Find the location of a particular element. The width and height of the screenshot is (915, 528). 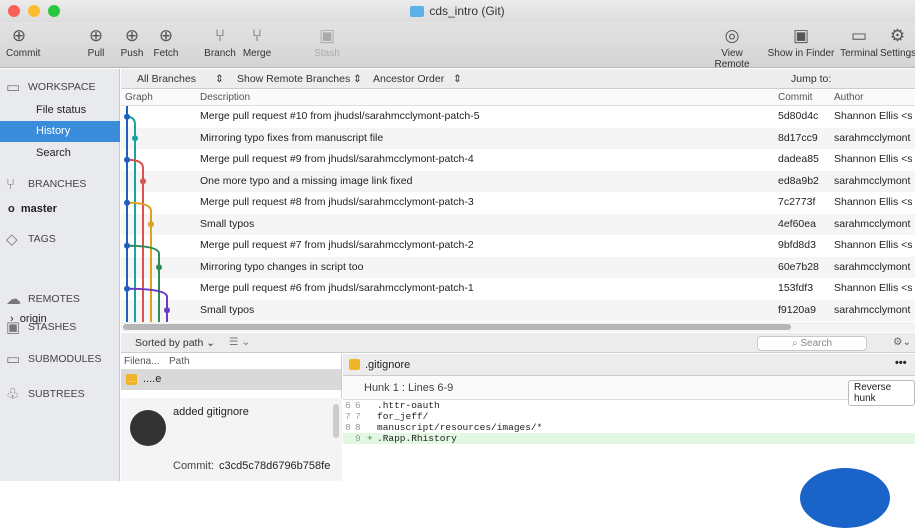

column-path: Path is located at coordinates (179, 361).